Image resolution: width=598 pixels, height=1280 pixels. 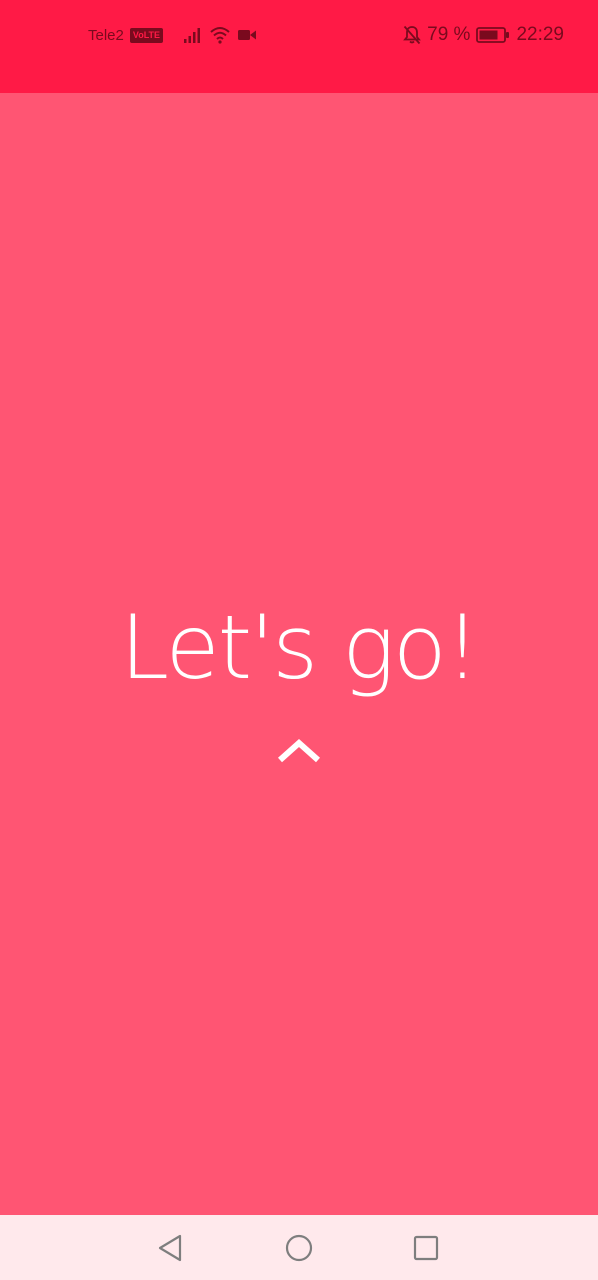 I want to click on navigation-bar, so click(x=299, y=1247).